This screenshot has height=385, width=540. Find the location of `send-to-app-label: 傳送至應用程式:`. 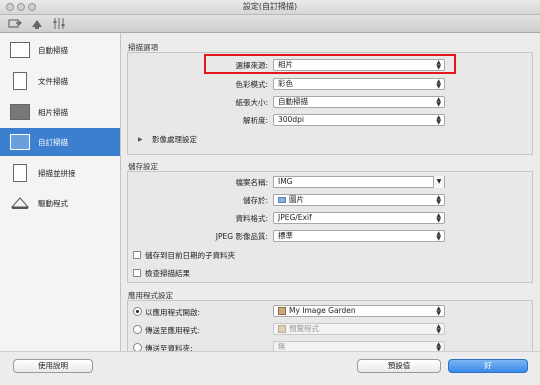

send-to-app-label: 傳送至應用程式: is located at coordinates (173, 330).